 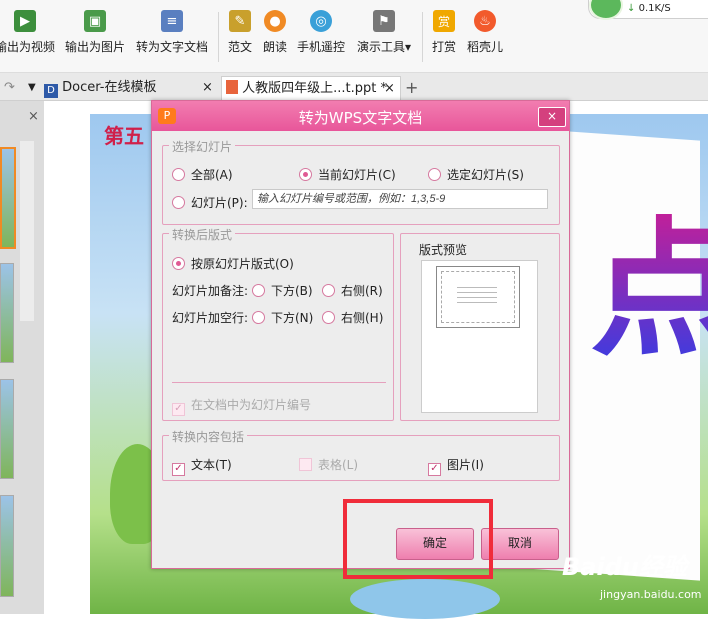 What do you see at coordinates (232, 87) in the screenshot?
I see `ppt-file-icon` at bounding box center [232, 87].